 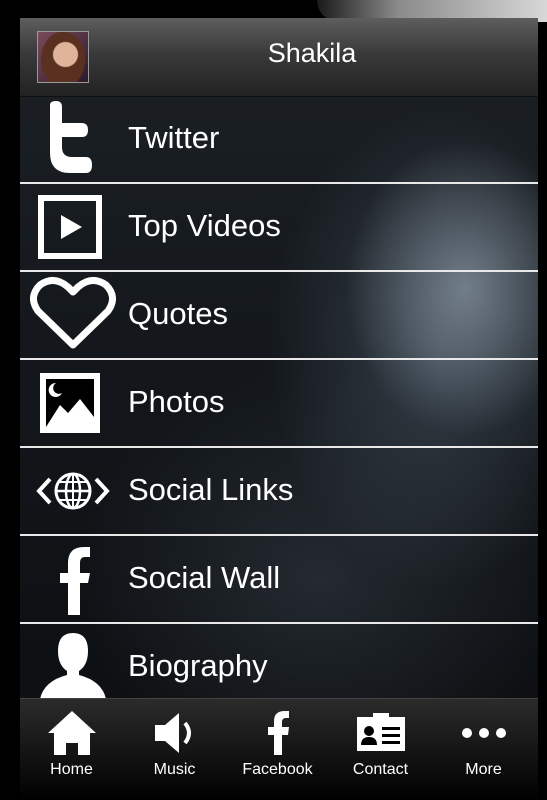 I want to click on menu-item-photos: Photos, so click(x=279, y=404).